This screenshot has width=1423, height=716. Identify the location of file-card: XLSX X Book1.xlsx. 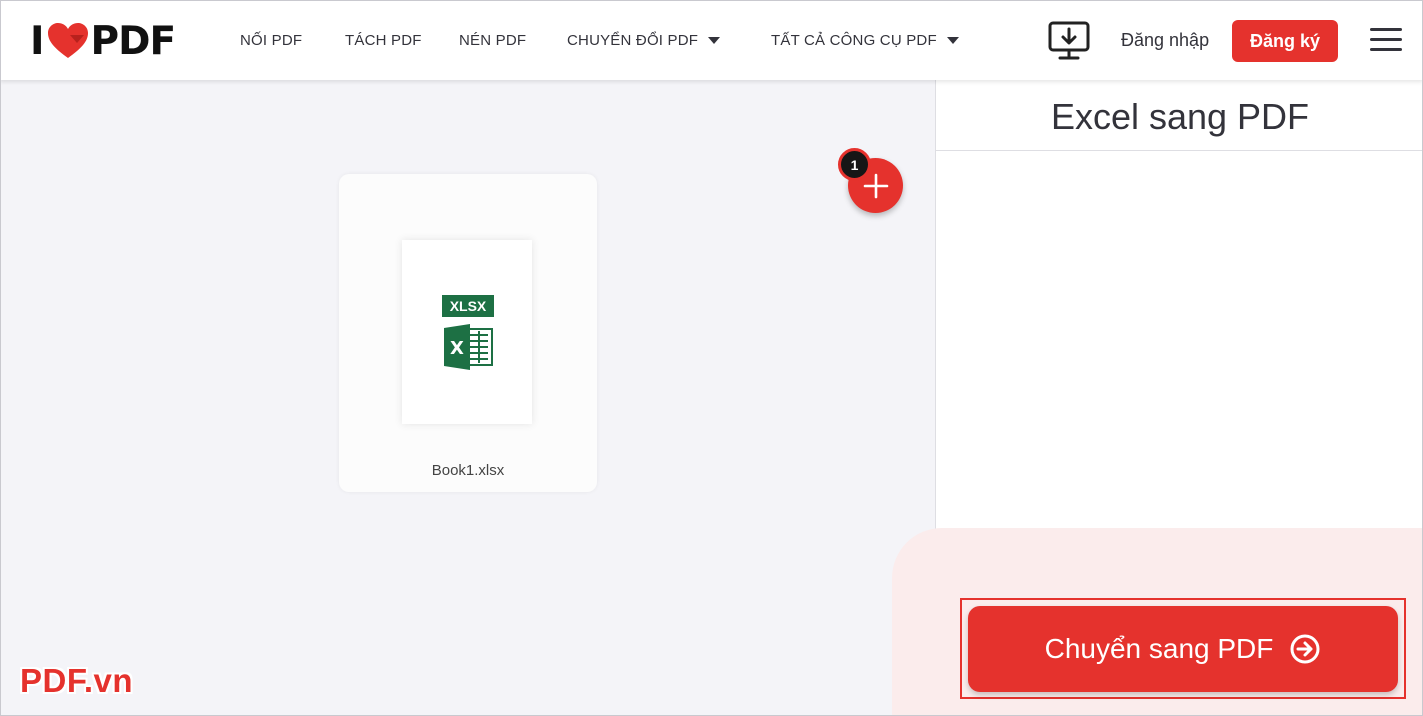
(468, 333).